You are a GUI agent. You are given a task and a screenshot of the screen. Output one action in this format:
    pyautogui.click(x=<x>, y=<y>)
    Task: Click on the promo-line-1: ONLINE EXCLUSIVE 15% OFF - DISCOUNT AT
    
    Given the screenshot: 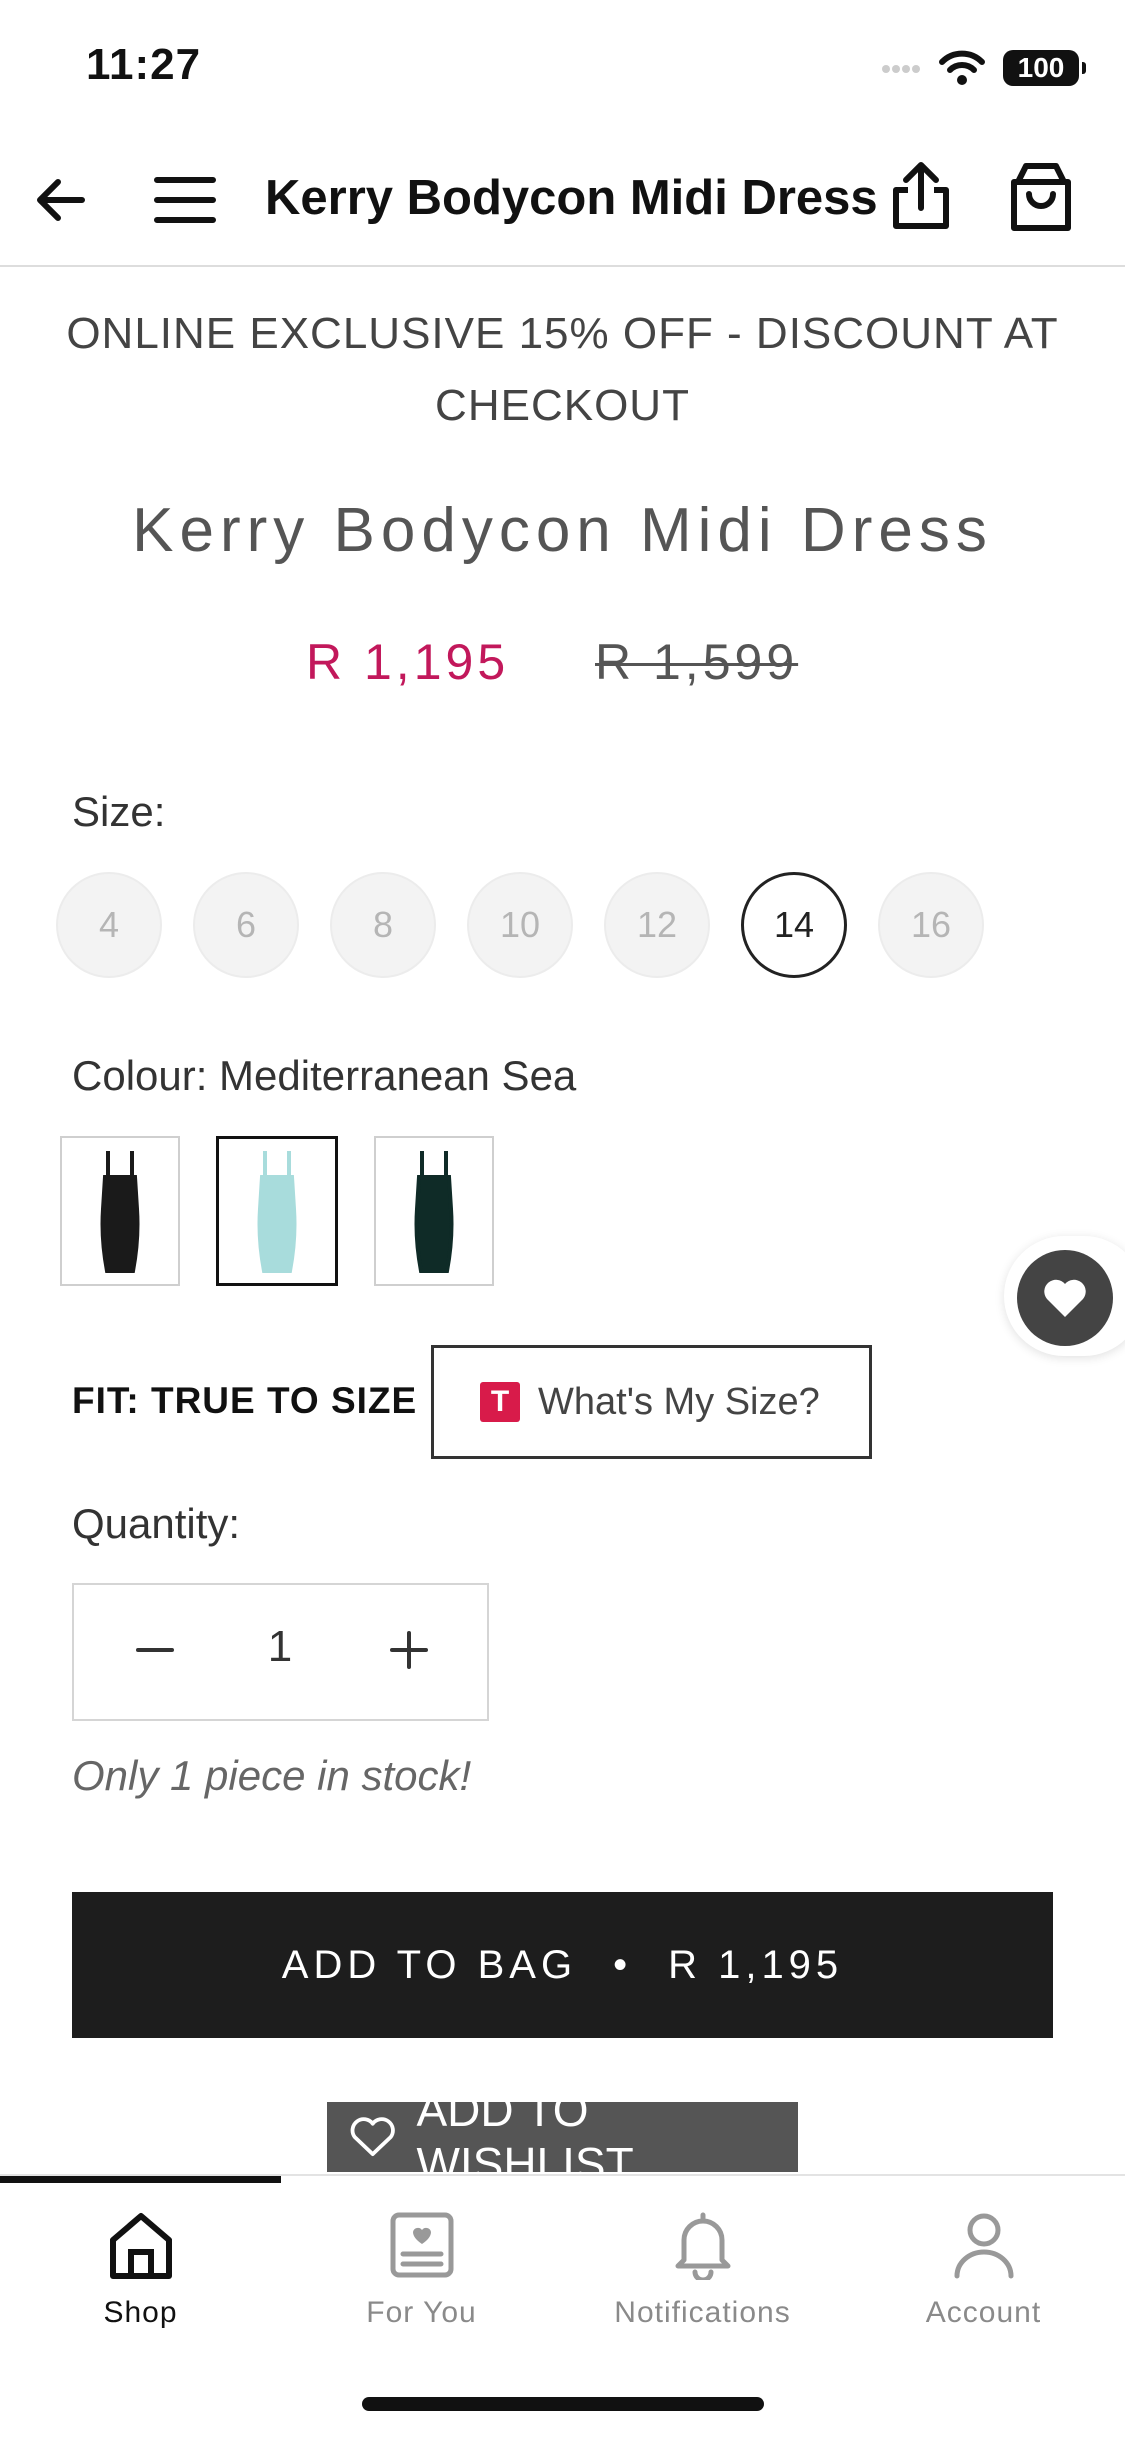 What is the action you would take?
    pyautogui.click(x=562, y=333)
    